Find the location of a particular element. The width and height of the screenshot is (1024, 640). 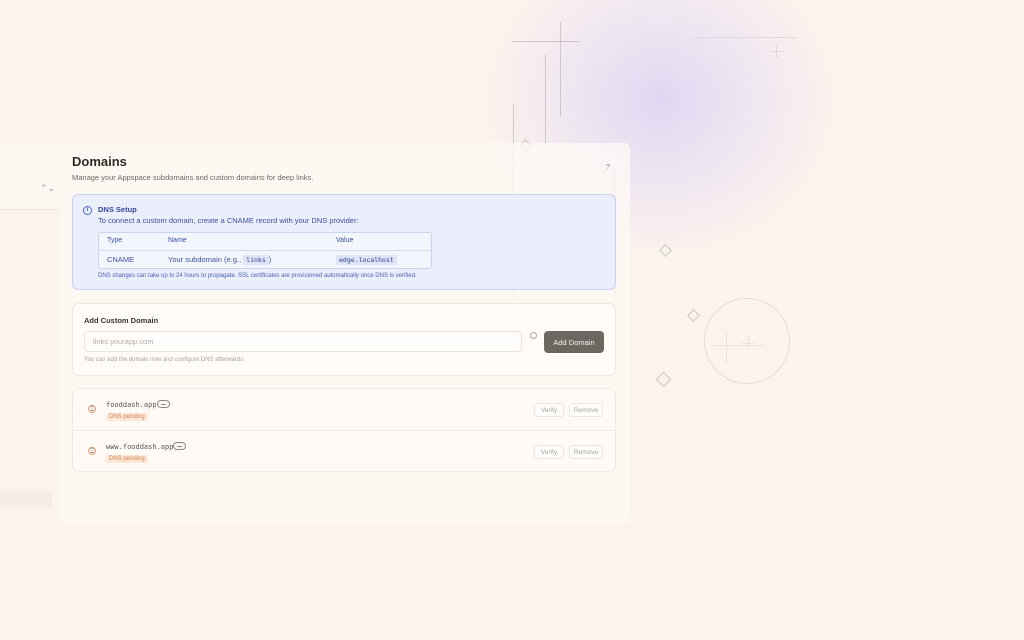

sidebar-item is located at coordinates (26, 499).